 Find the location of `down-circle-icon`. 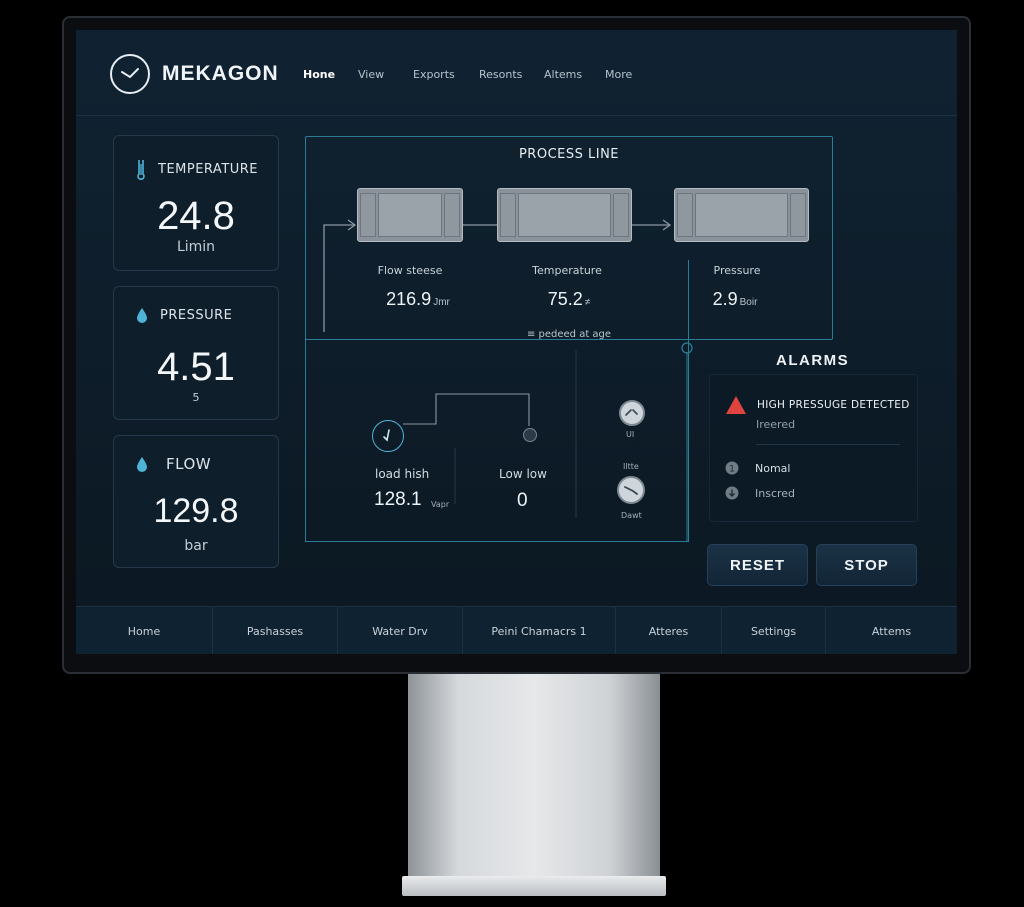

down-circle-icon is located at coordinates (732, 493).